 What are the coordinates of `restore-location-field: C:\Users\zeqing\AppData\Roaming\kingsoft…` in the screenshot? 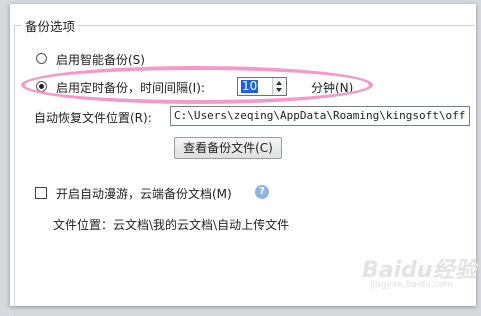 It's located at (320, 116).